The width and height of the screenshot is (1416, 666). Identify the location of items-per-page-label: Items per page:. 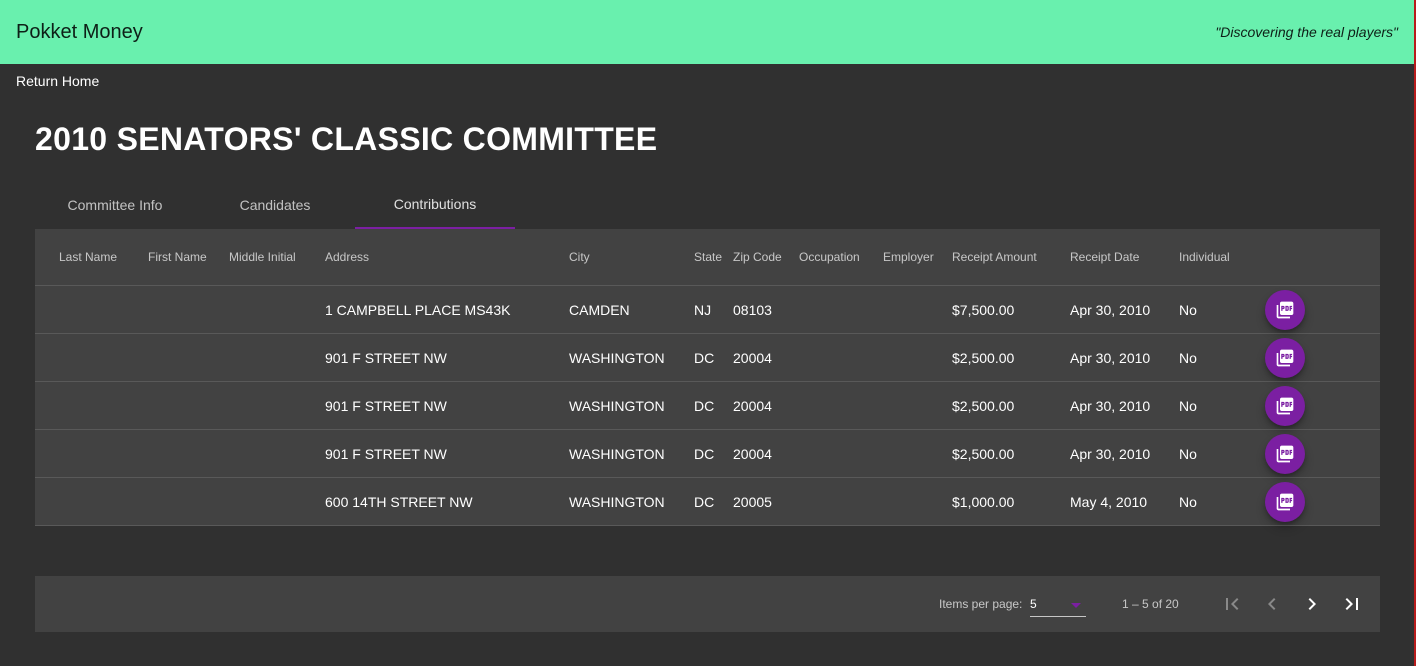
(981, 604).